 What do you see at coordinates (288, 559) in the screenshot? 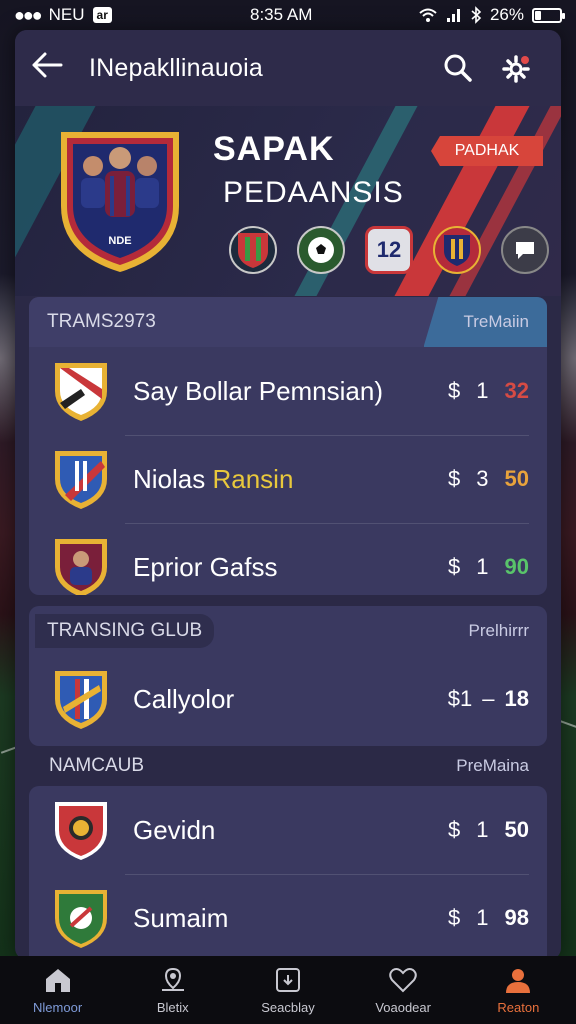
I see `list-item: Eprior Gafss $ 1 90` at bounding box center [288, 559].